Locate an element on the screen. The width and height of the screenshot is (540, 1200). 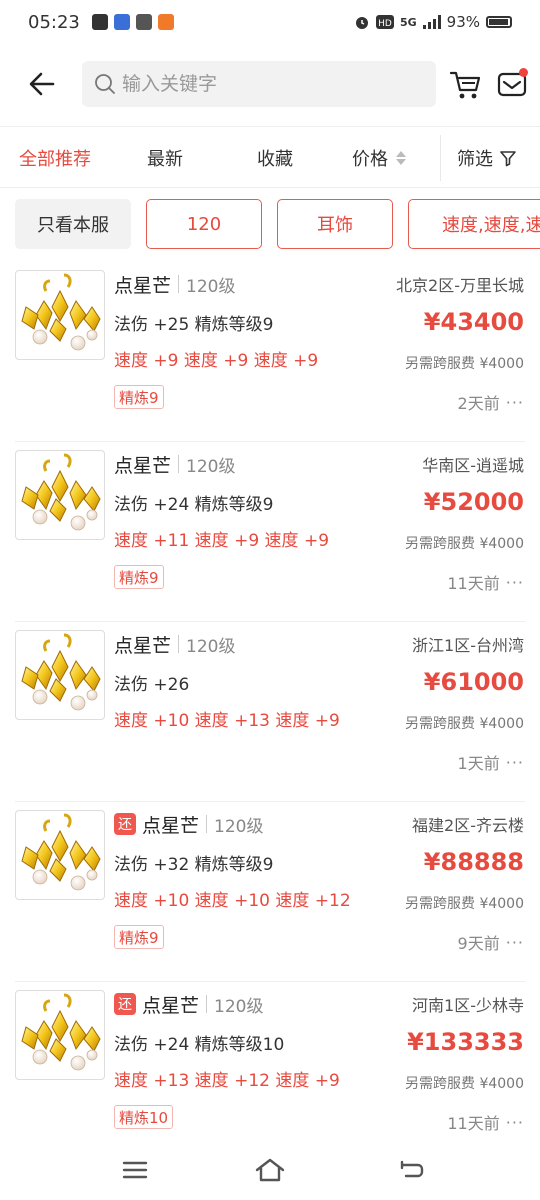
menu-icon is located at coordinates (135, 1170).